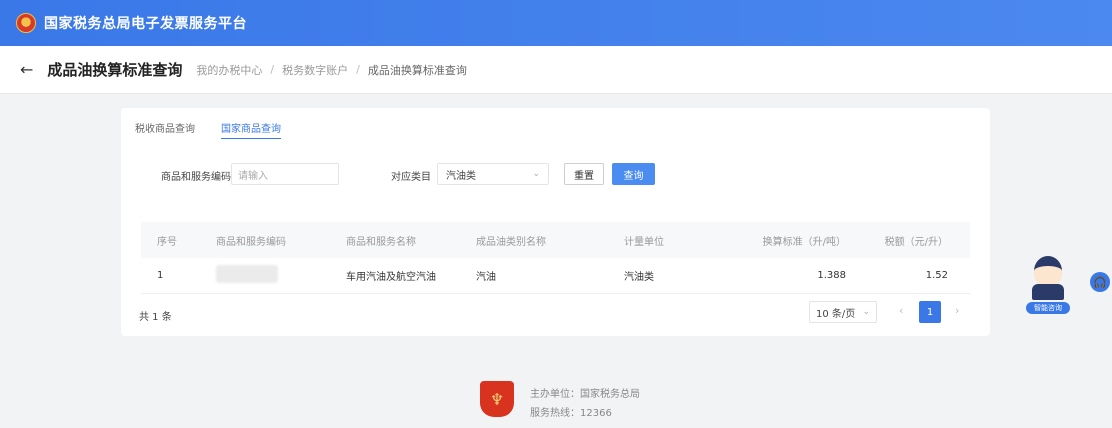 The height and width of the screenshot is (428, 1112). What do you see at coordinates (208, 129) in the screenshot?
I see `tab-bar: 税收商品查询 国家商品查询` at bounding box center [208, 129].